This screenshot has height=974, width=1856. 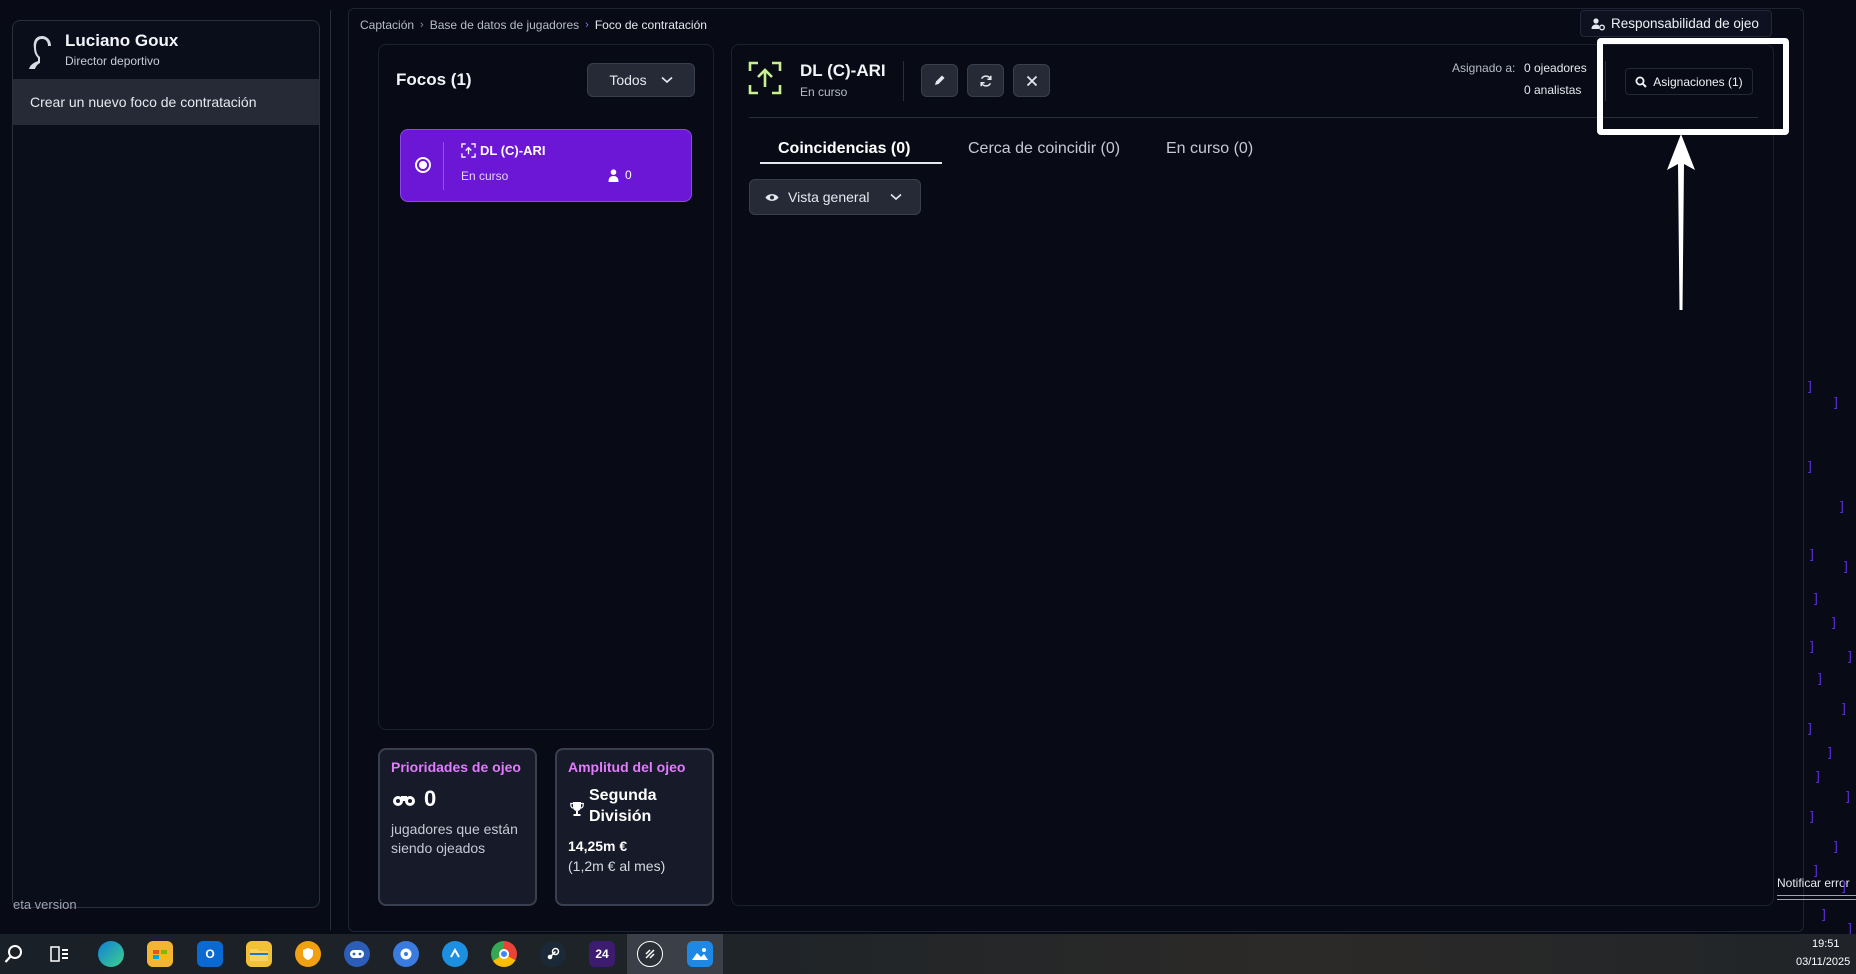 I want to click on refresh-focus-button, so click(x=985, y=80).